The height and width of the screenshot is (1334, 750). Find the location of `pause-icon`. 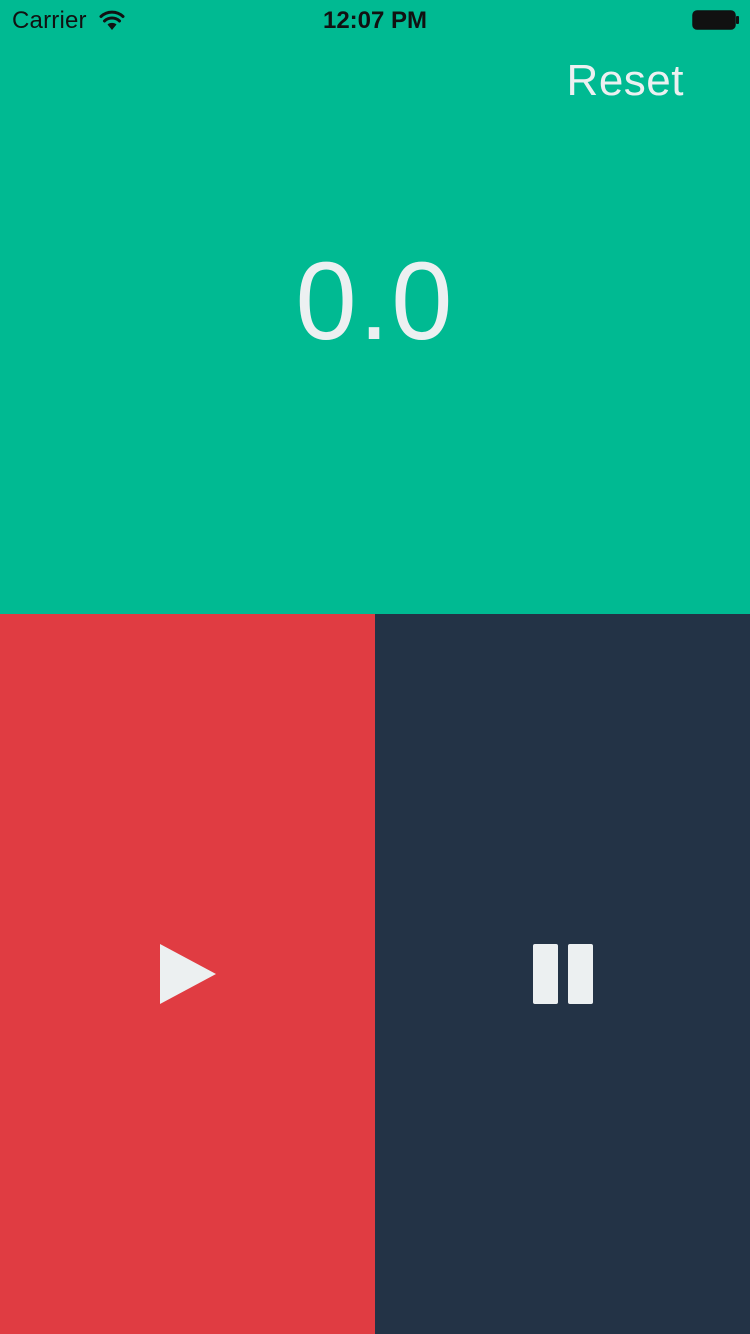

pause-icon is located at coordinates (563, 974).